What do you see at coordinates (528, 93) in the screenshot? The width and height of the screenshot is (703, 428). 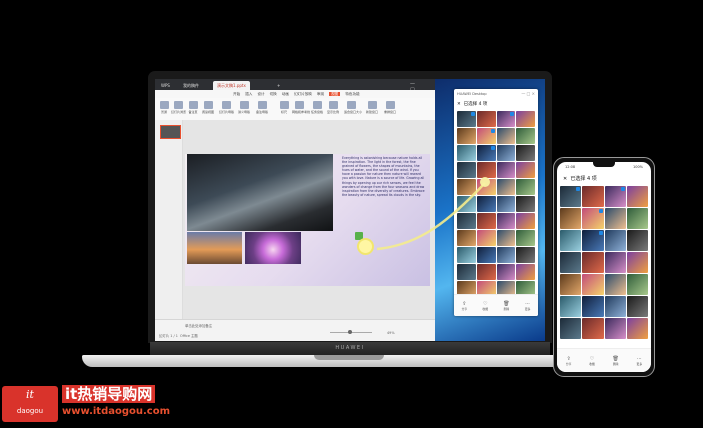 I see `window-controls: — □ ×` at bounding box center [528, 93].